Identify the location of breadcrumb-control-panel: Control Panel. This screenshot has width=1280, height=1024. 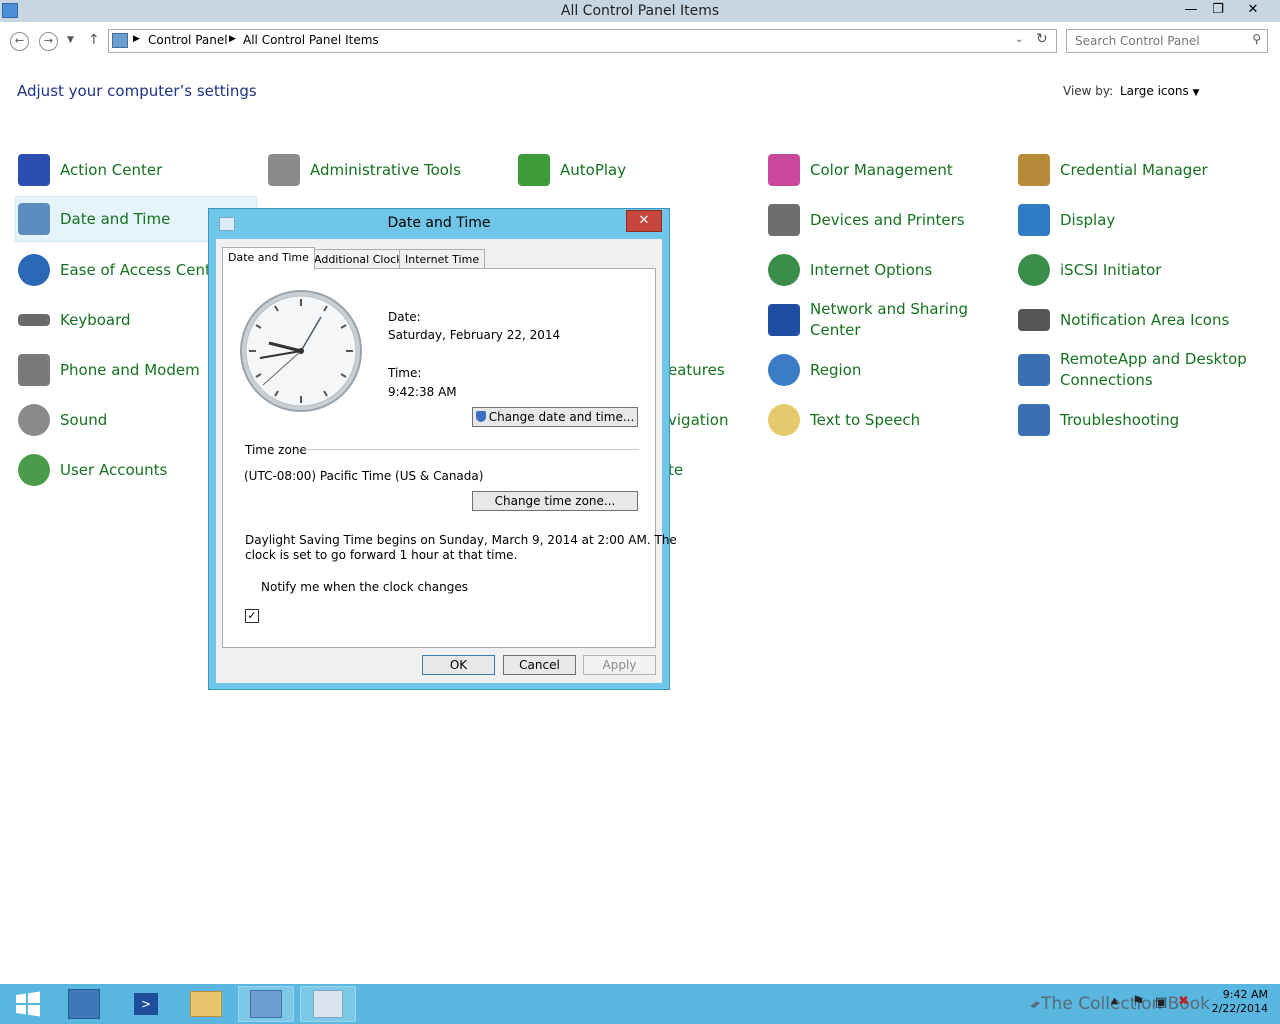
(188, 40).